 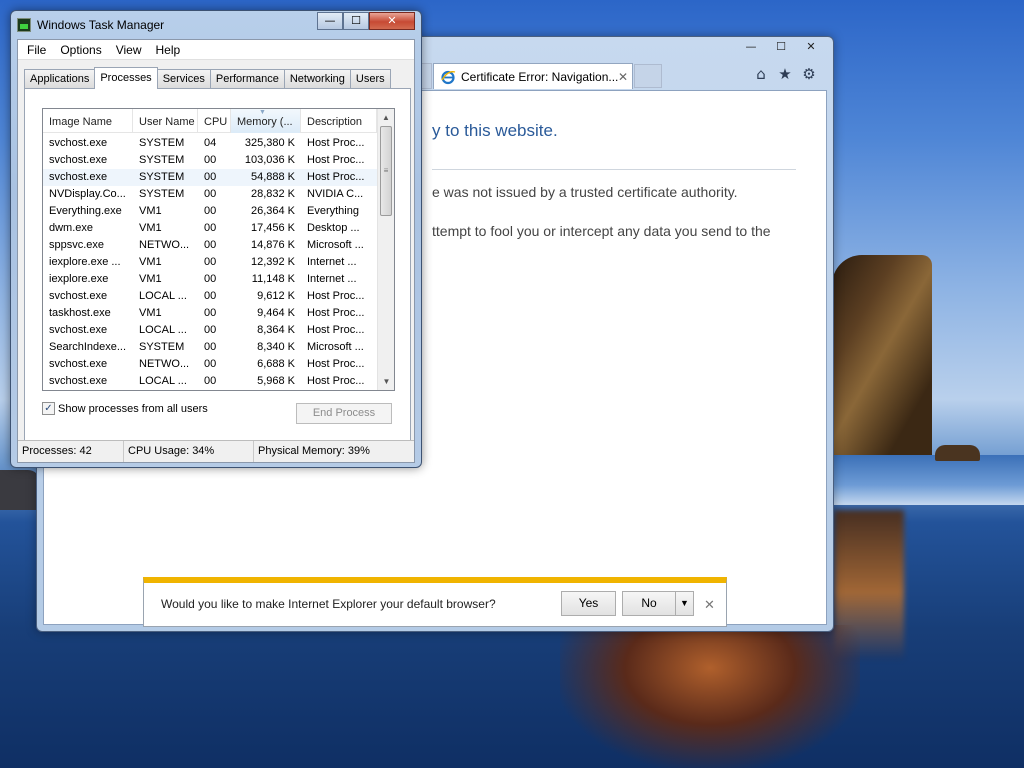 What do you see at coordinates (533, 76) in the screenshot?
I see `ie-tab-certificate-error: Certificate Error: Navigation... ✕` at bounding box center [533, 76].